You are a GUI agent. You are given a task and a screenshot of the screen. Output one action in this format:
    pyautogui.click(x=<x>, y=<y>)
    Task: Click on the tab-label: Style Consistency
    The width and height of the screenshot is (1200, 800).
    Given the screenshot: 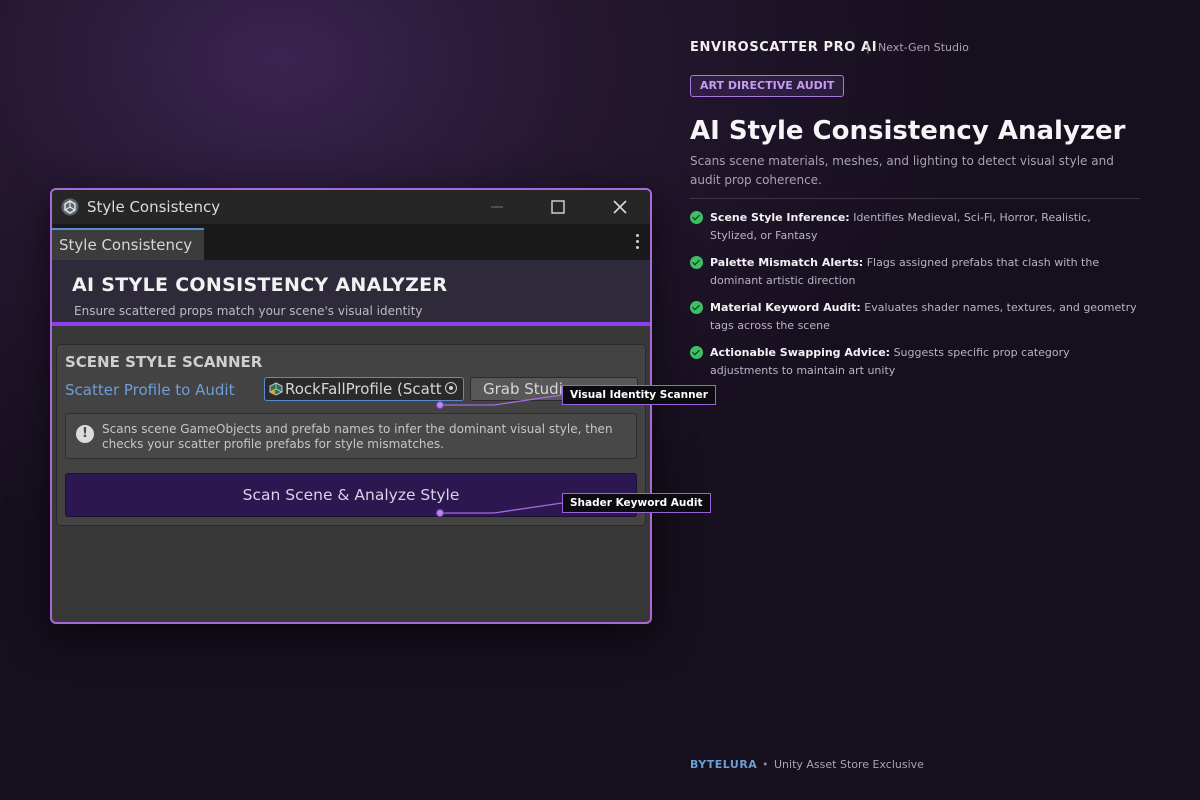 What is the action you would take?
    pyautogui.click(x=126, y=245)
    